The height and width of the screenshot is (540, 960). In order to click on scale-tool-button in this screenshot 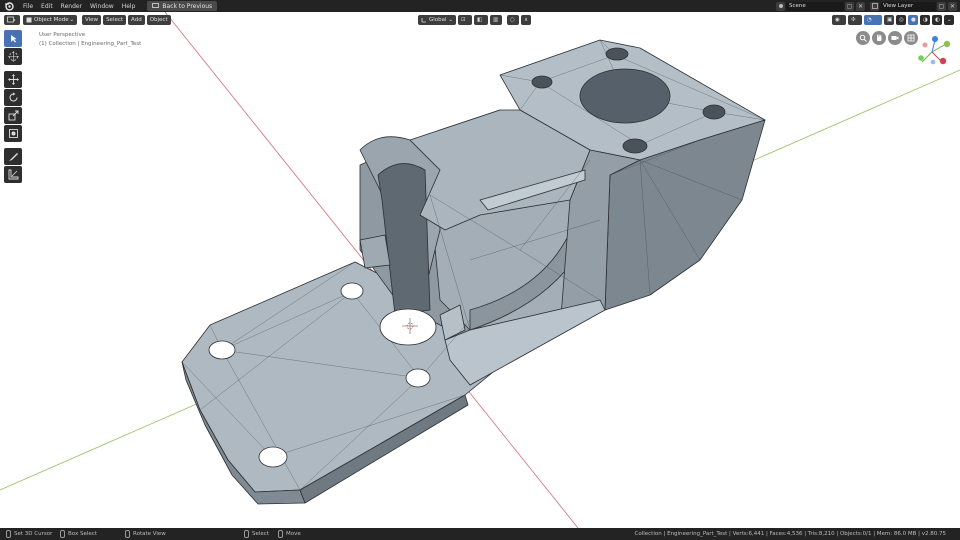, I will do `click(13, 115)`.